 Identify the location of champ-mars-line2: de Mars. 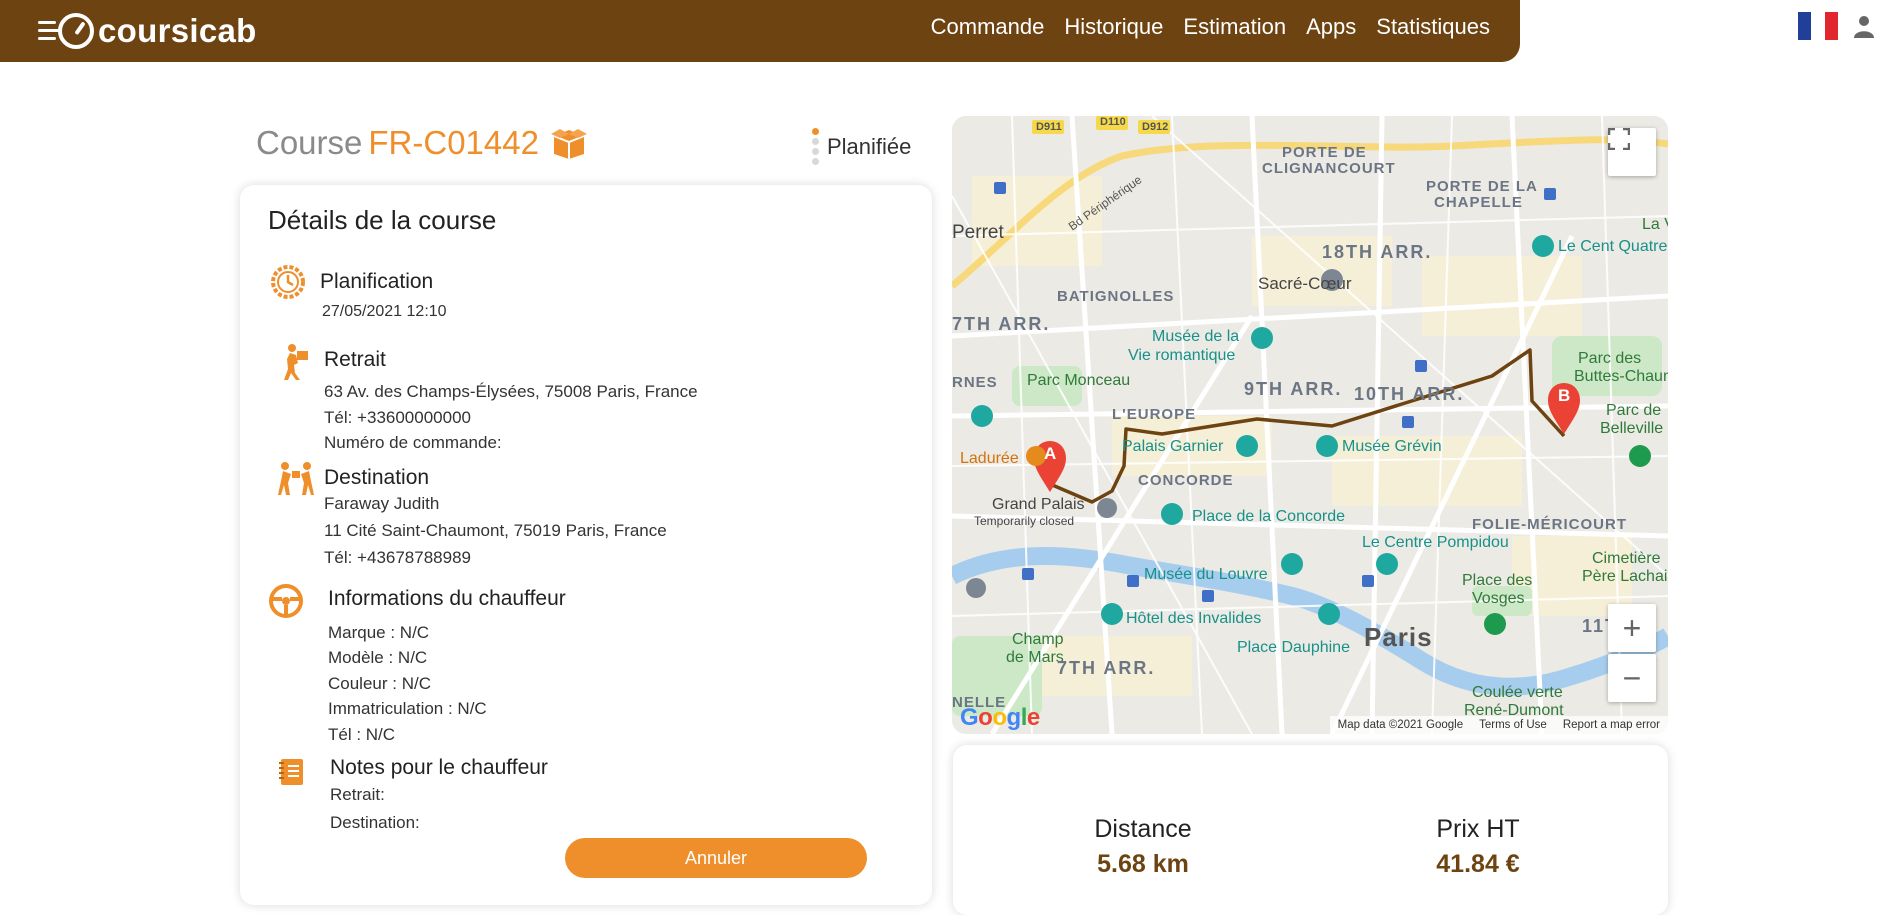
(1035, 657).